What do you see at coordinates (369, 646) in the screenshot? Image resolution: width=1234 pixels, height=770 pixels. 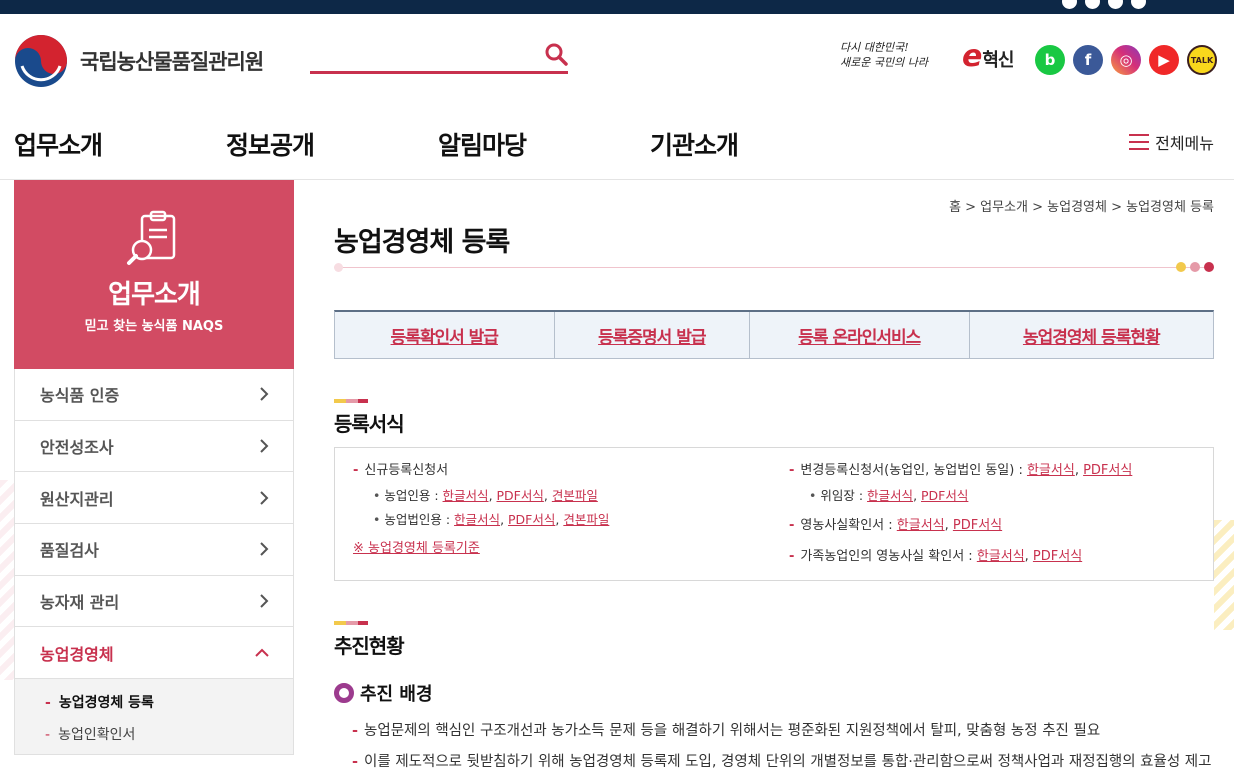 I see `section-title-status: 추진현황` at bounding box center [369, 646].